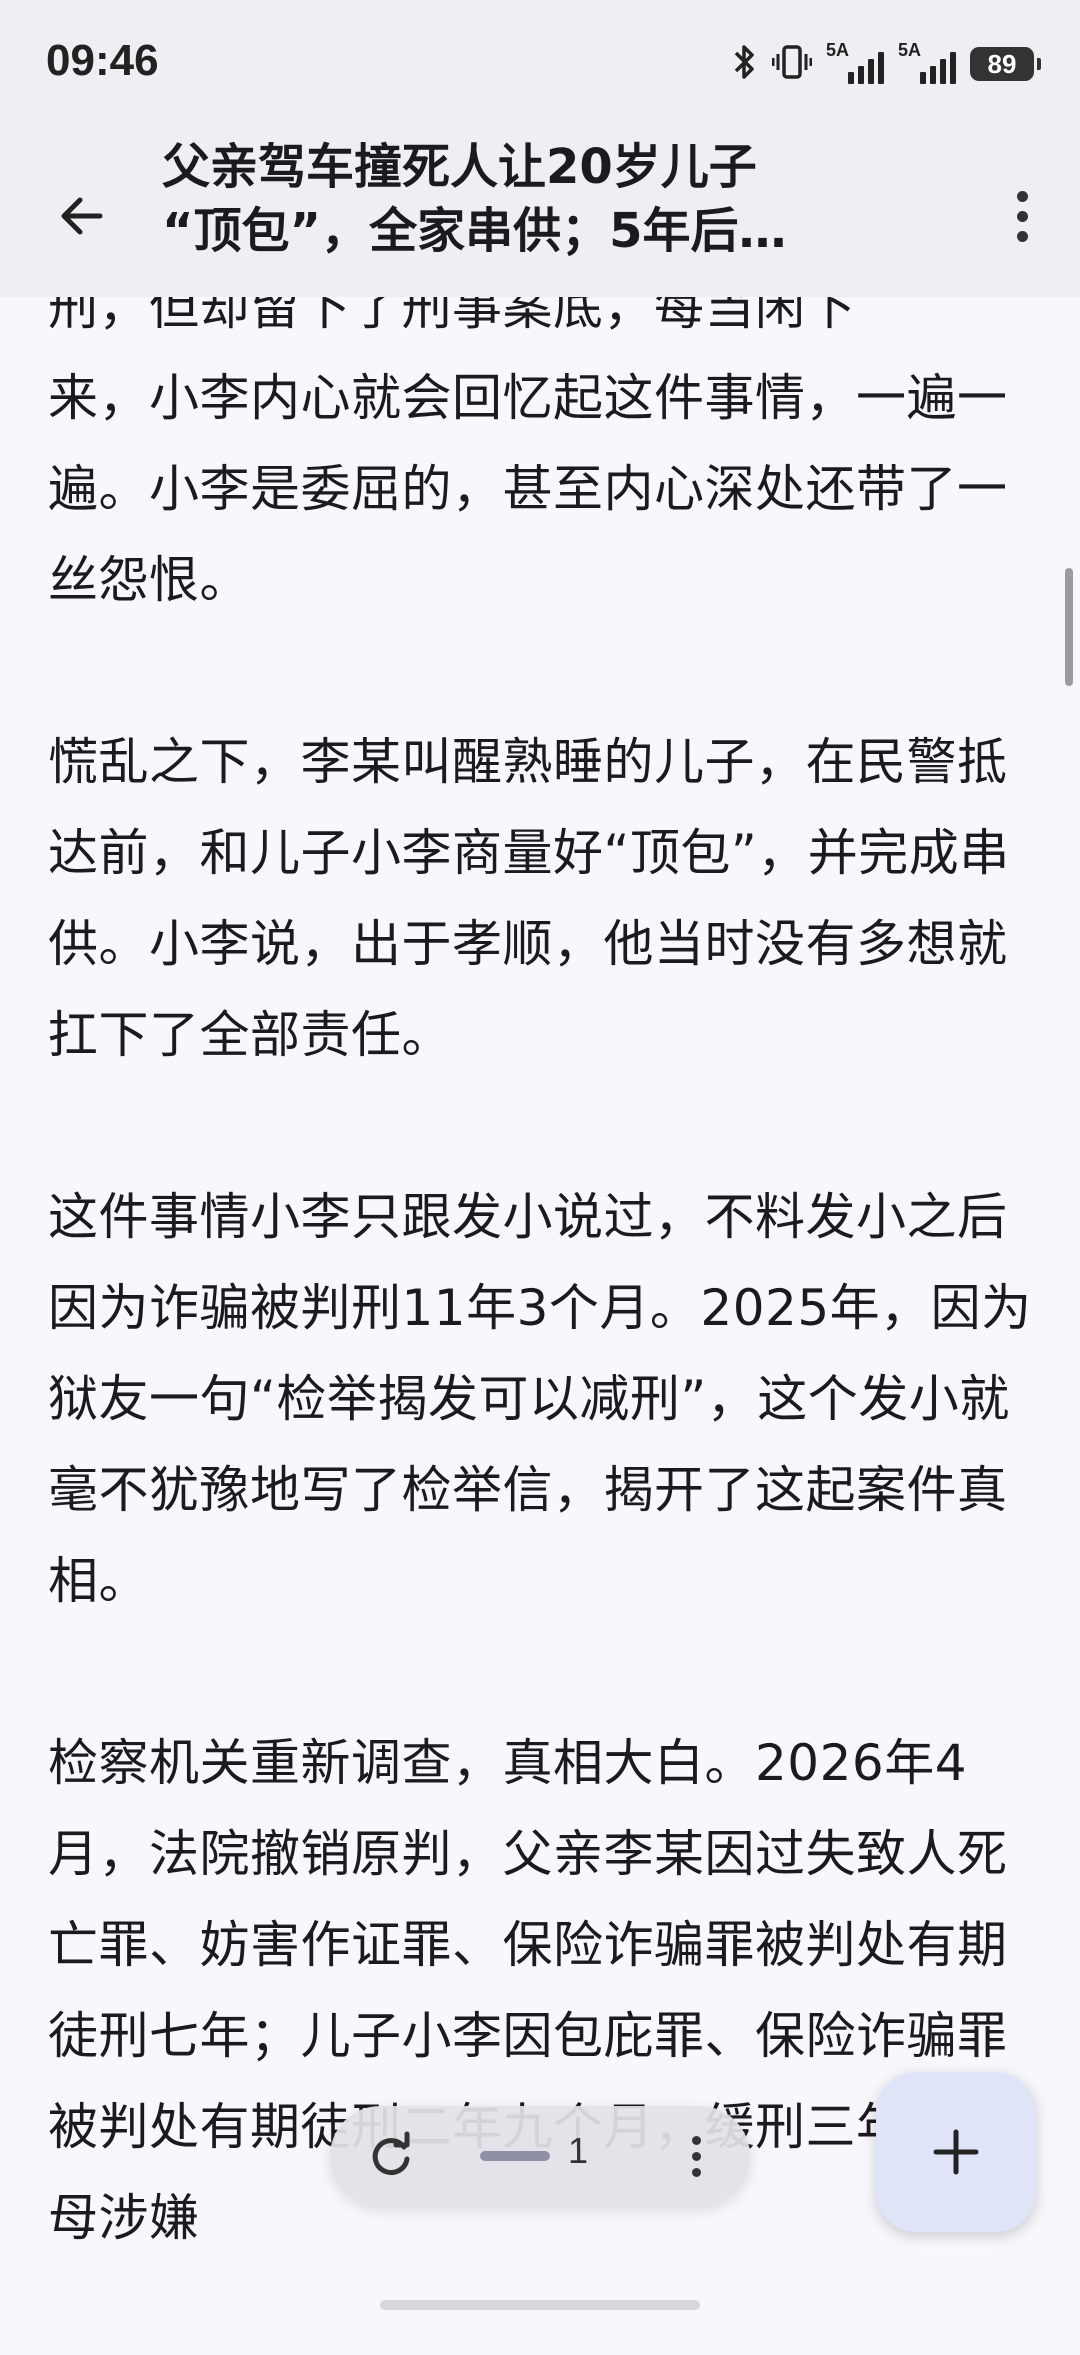 This screenshot has height=2355, width=1080. I want to click on page-slider, so click(515, 2156).